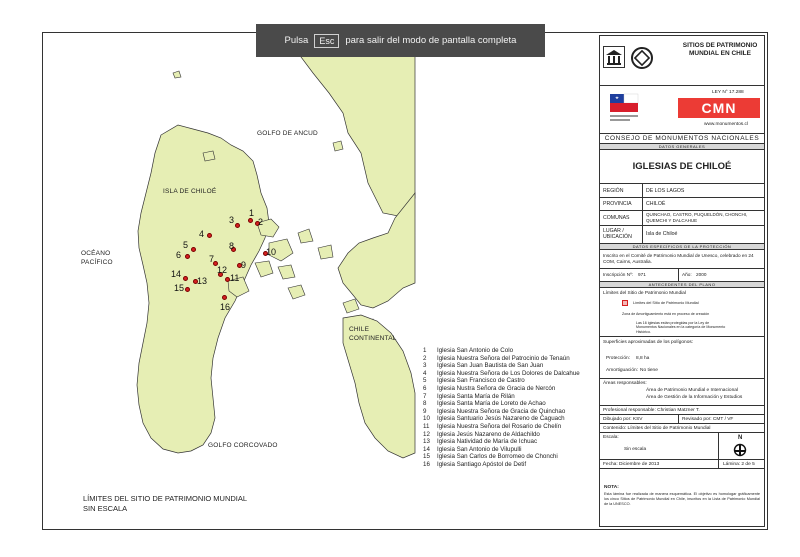  I want to click on legend-number: 12, so click(426, 434).